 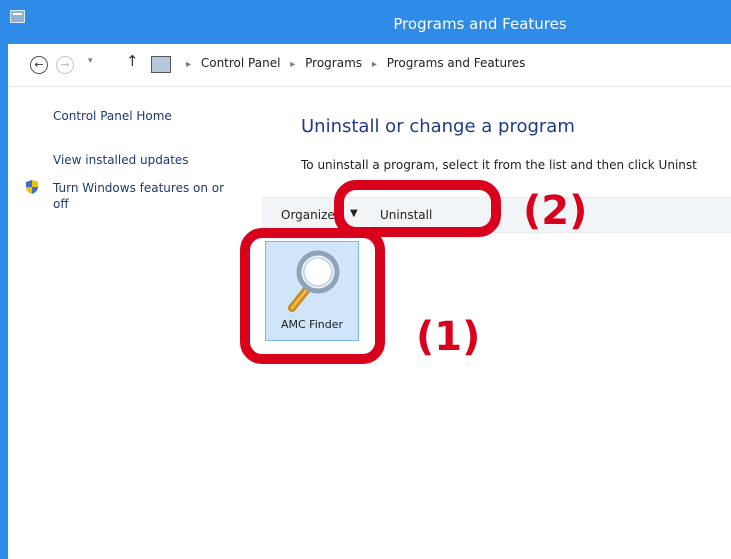 I want to click on up-button: ↑, so click(x=132, y=61).